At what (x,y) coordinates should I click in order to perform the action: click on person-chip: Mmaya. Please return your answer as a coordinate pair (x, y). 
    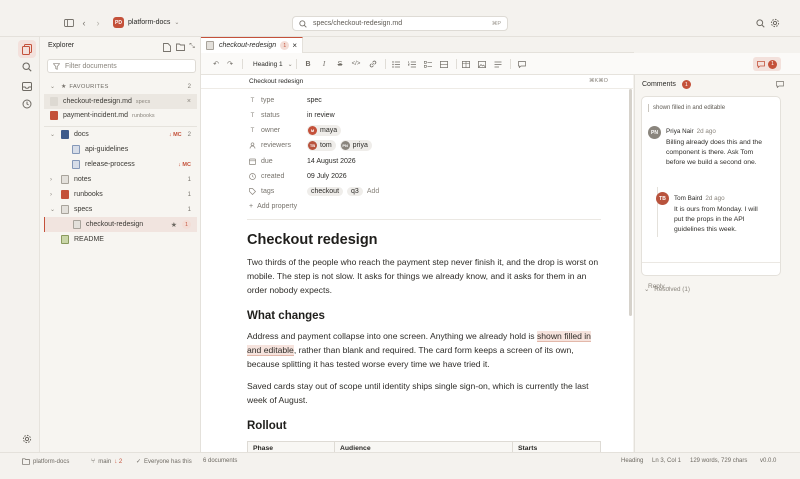
    Looking at the image, I should click on (324, 130).